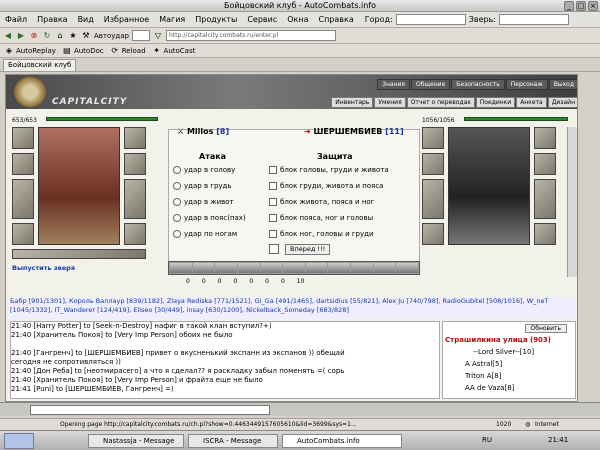 This screenshot has height=450, width=600. Describe the element at coordinates (531, 102) in the screenshot. I see `nav-profile: Анкета` at that location.